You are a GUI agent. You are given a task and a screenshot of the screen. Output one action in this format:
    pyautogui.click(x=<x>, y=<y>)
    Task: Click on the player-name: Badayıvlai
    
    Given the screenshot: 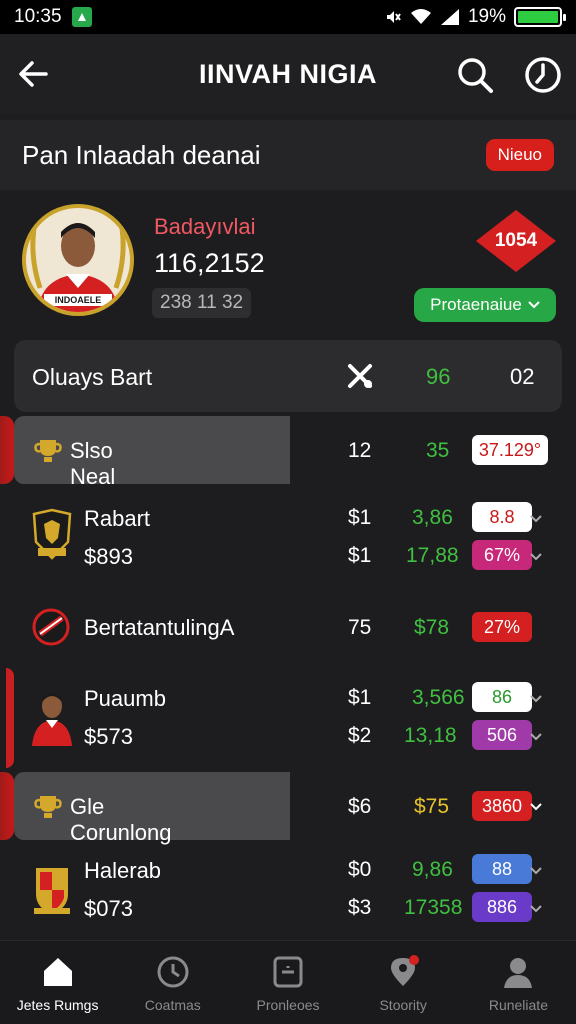 What is the action you would take?
    pyautogui.click(x=205, y=226)
    